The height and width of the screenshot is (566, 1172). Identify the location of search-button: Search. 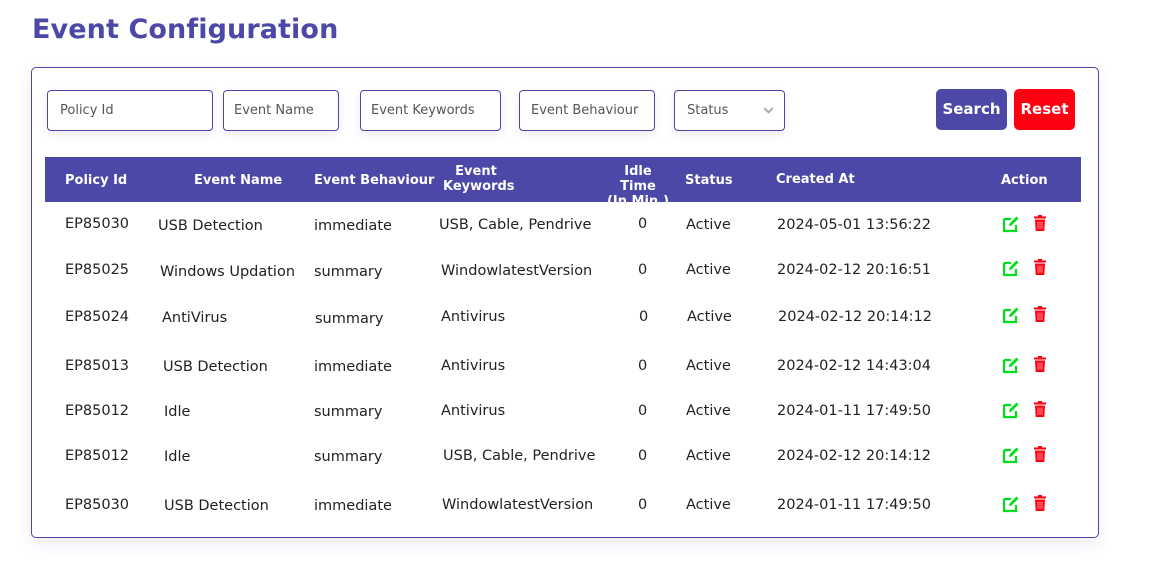
(971, 109).